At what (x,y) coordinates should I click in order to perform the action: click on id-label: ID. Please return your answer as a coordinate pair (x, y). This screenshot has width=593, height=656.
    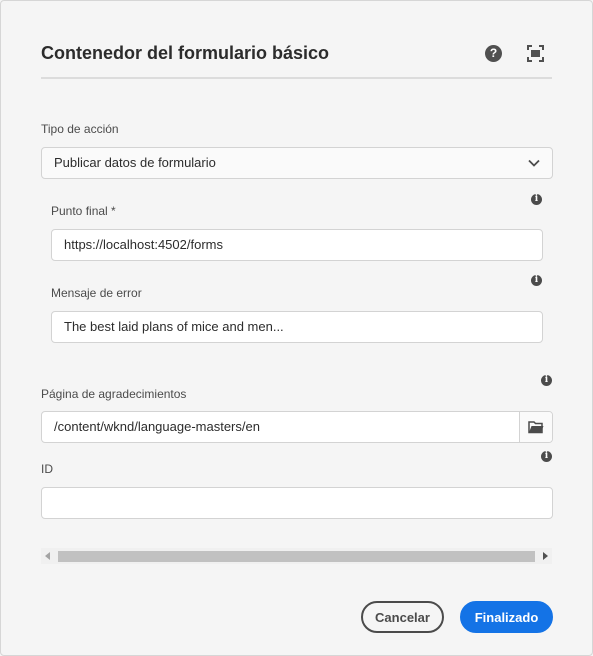
    Looking at the image, I should click on (47, 469).